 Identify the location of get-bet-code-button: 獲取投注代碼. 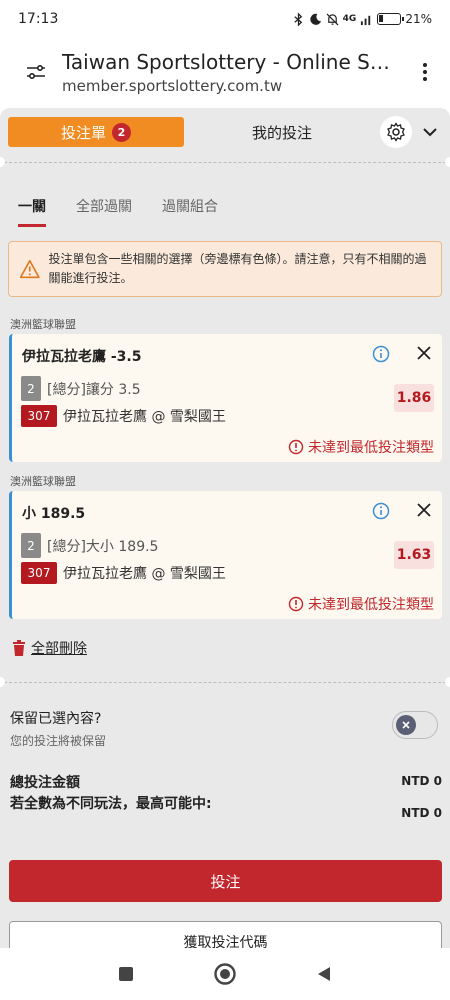
(225, 934).